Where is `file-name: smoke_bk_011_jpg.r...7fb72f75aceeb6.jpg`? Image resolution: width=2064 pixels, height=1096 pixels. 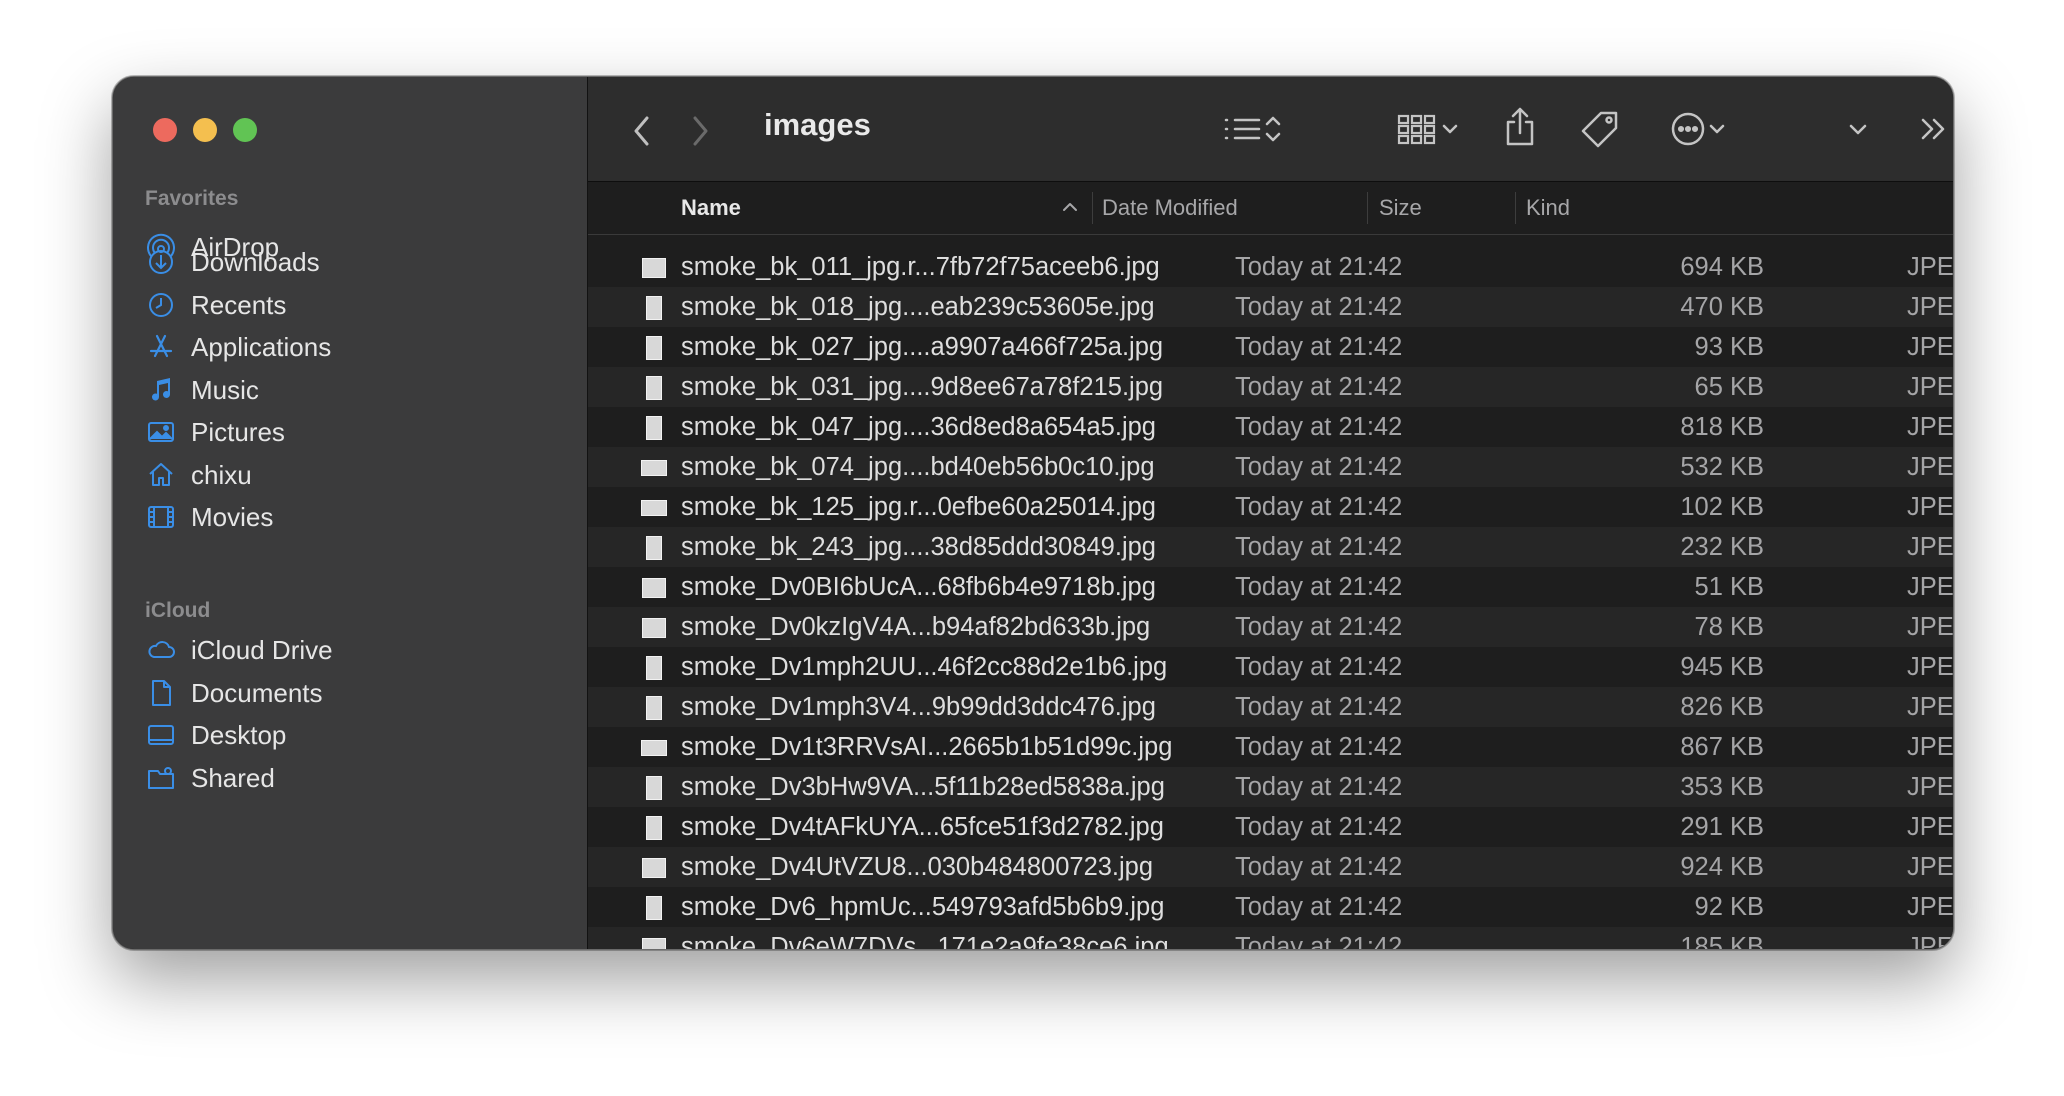 file-name: smoke_bk_011_jpg.r...7fb72f75aceeb6.jpg is located at coordinates (920, 267).